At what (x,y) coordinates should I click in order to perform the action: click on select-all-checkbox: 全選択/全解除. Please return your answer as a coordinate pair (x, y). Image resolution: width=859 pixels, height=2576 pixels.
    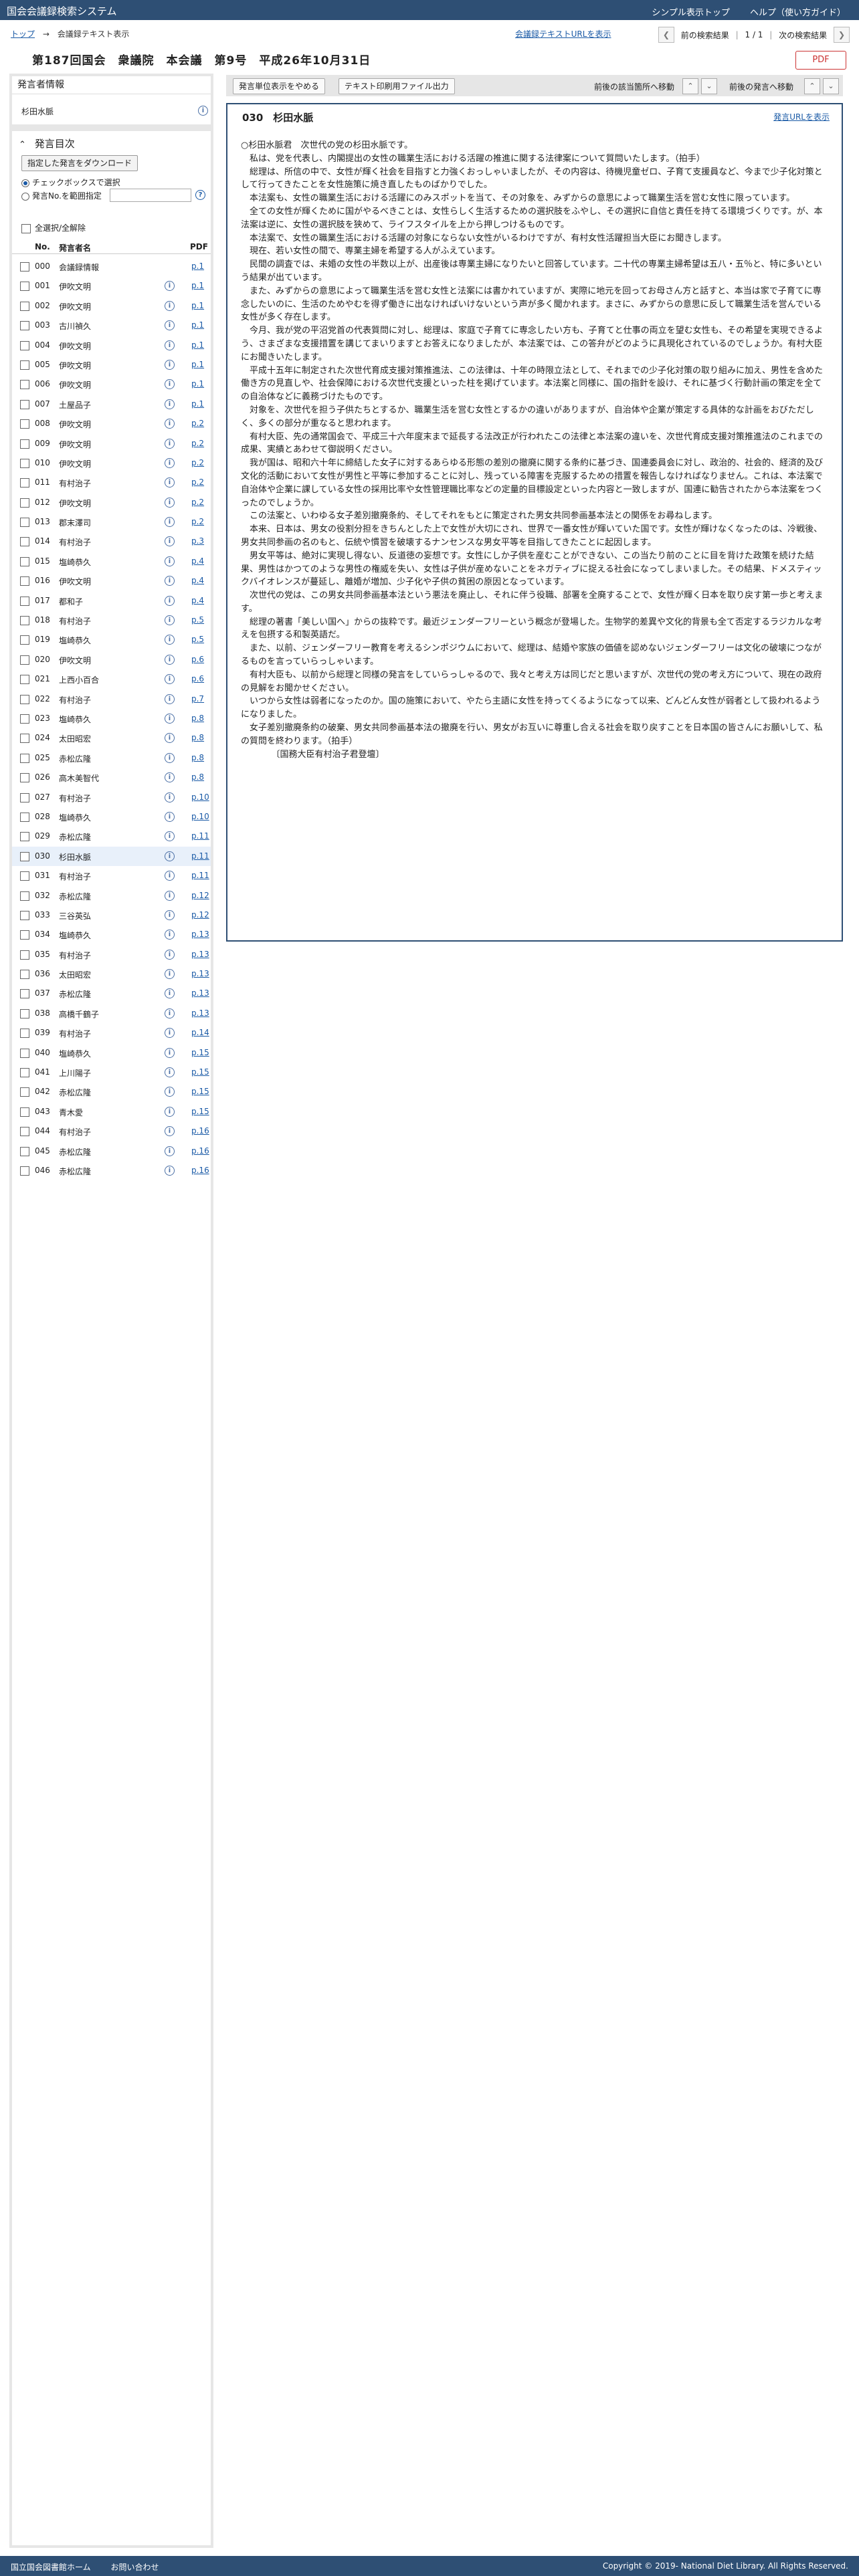
    Looking at the image, I should click on (54, 228).